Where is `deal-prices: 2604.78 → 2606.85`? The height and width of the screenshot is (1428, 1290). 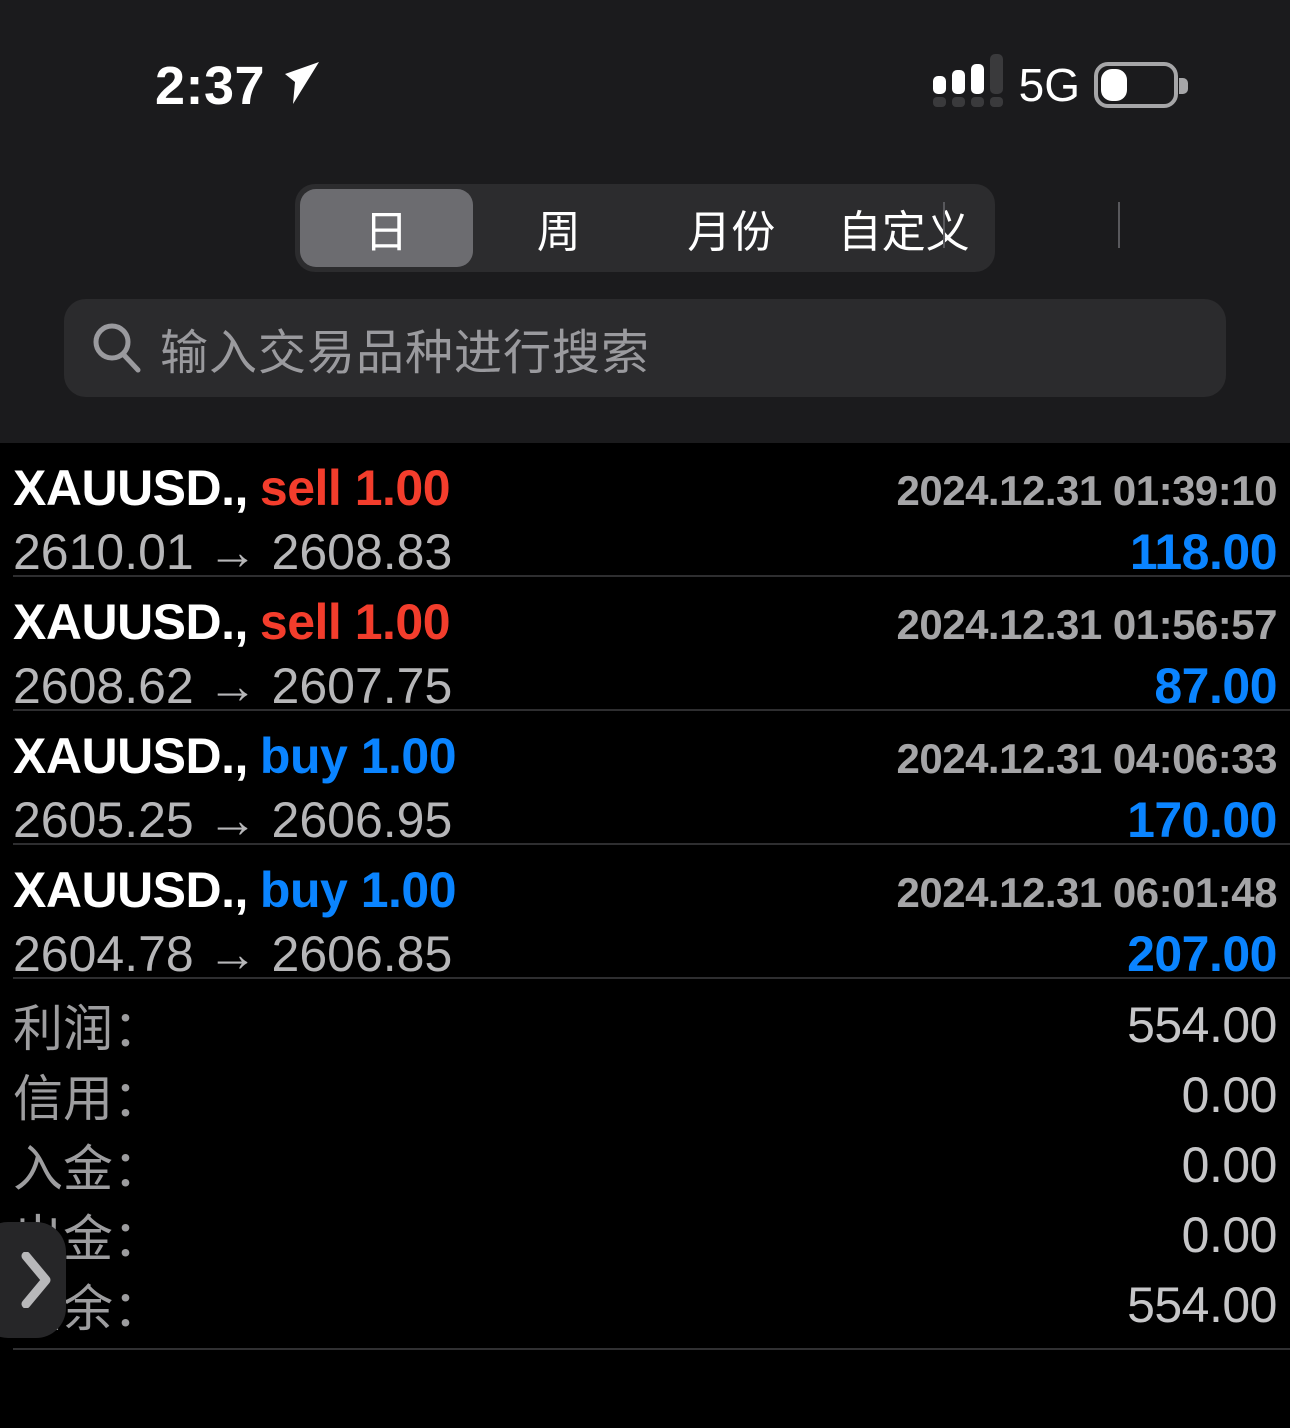
deal-prices: 2604.78 → 2606.85 is located at coordinates (233, 954).